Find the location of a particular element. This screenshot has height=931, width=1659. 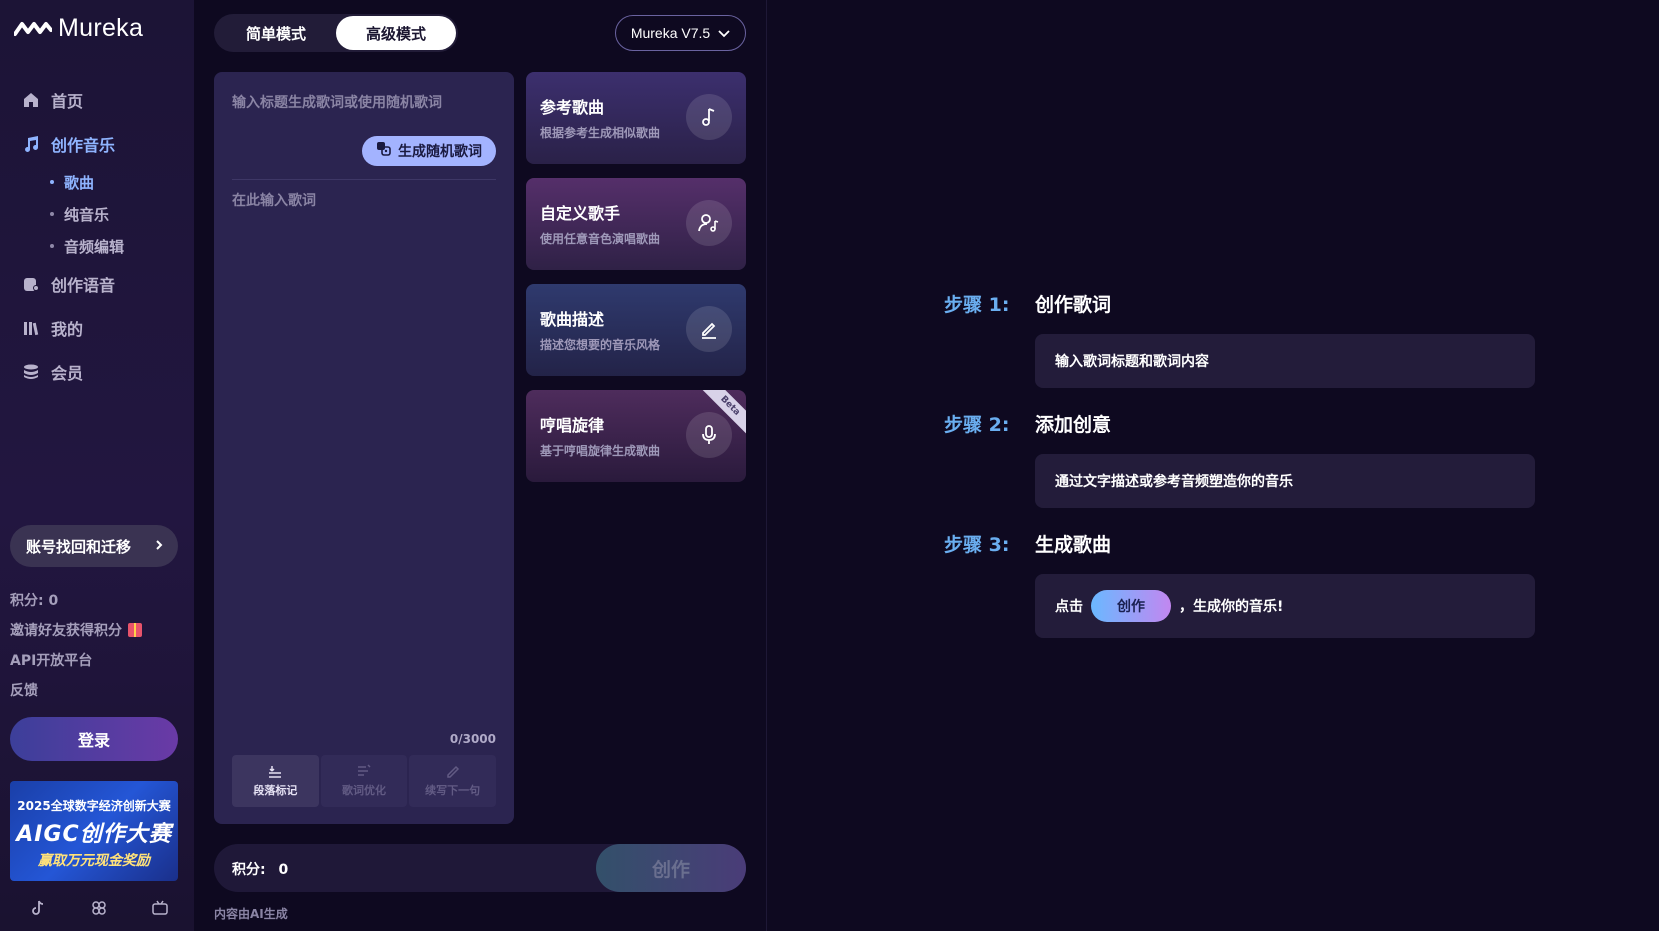

points-display: 积分: 0 is located at coordinates (260, 869).